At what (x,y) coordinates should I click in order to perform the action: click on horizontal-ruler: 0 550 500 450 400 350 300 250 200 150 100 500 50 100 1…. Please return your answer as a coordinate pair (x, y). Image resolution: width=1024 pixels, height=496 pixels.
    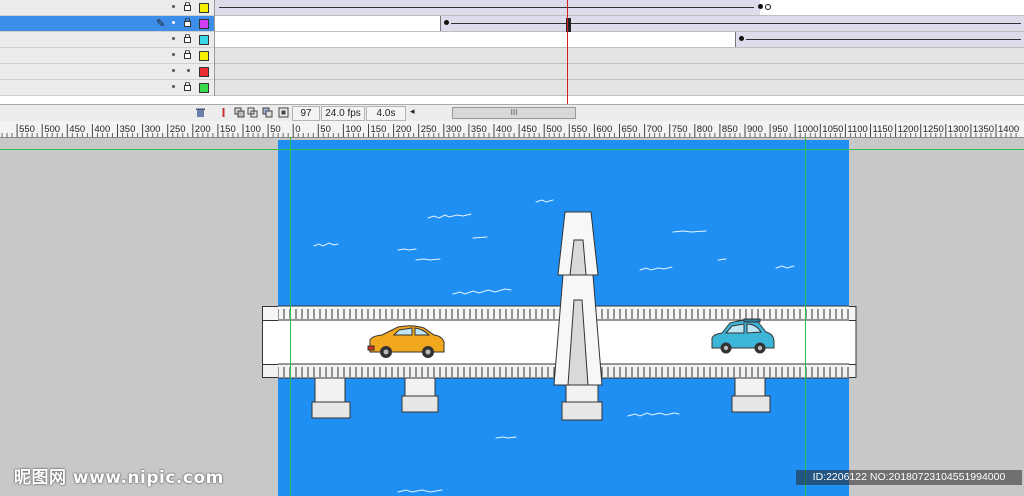
    Looking at the image, I should click on (512, 129).